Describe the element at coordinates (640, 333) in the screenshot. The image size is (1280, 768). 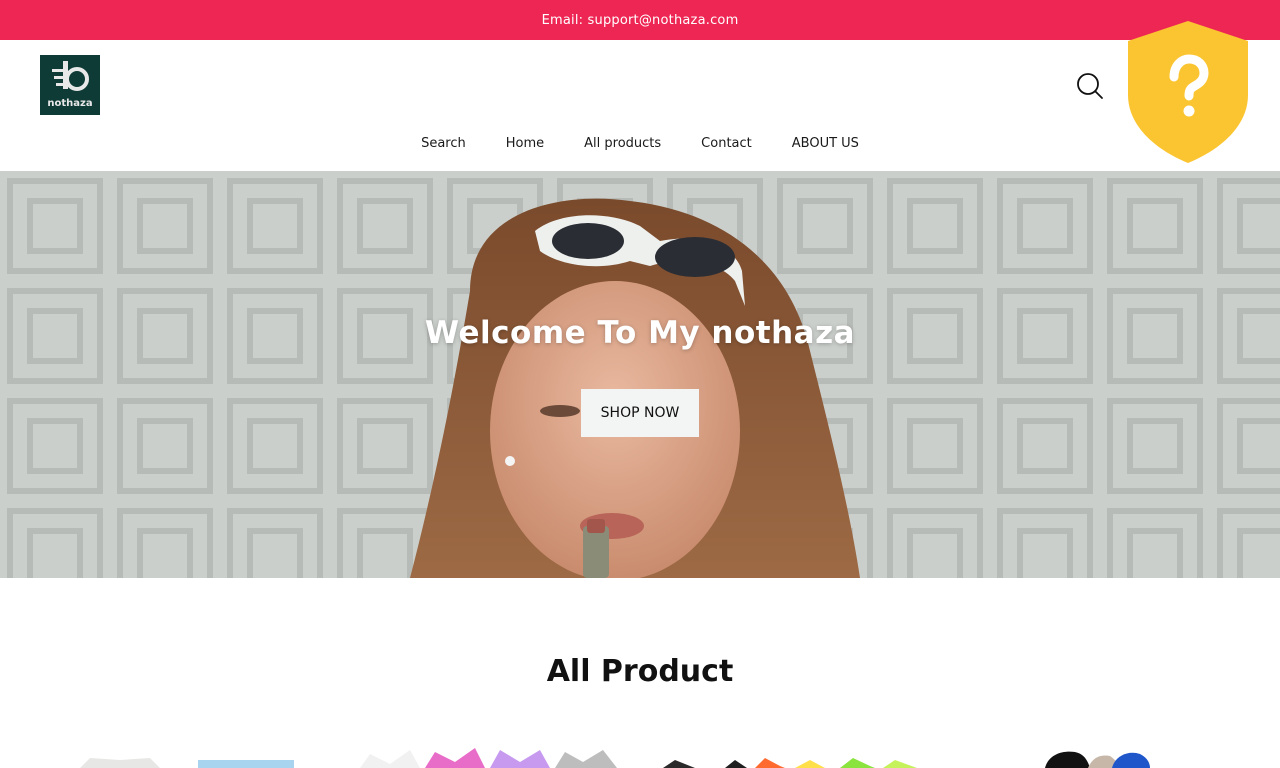
I see `hero-title: Welcome To My nothaza` at that location.